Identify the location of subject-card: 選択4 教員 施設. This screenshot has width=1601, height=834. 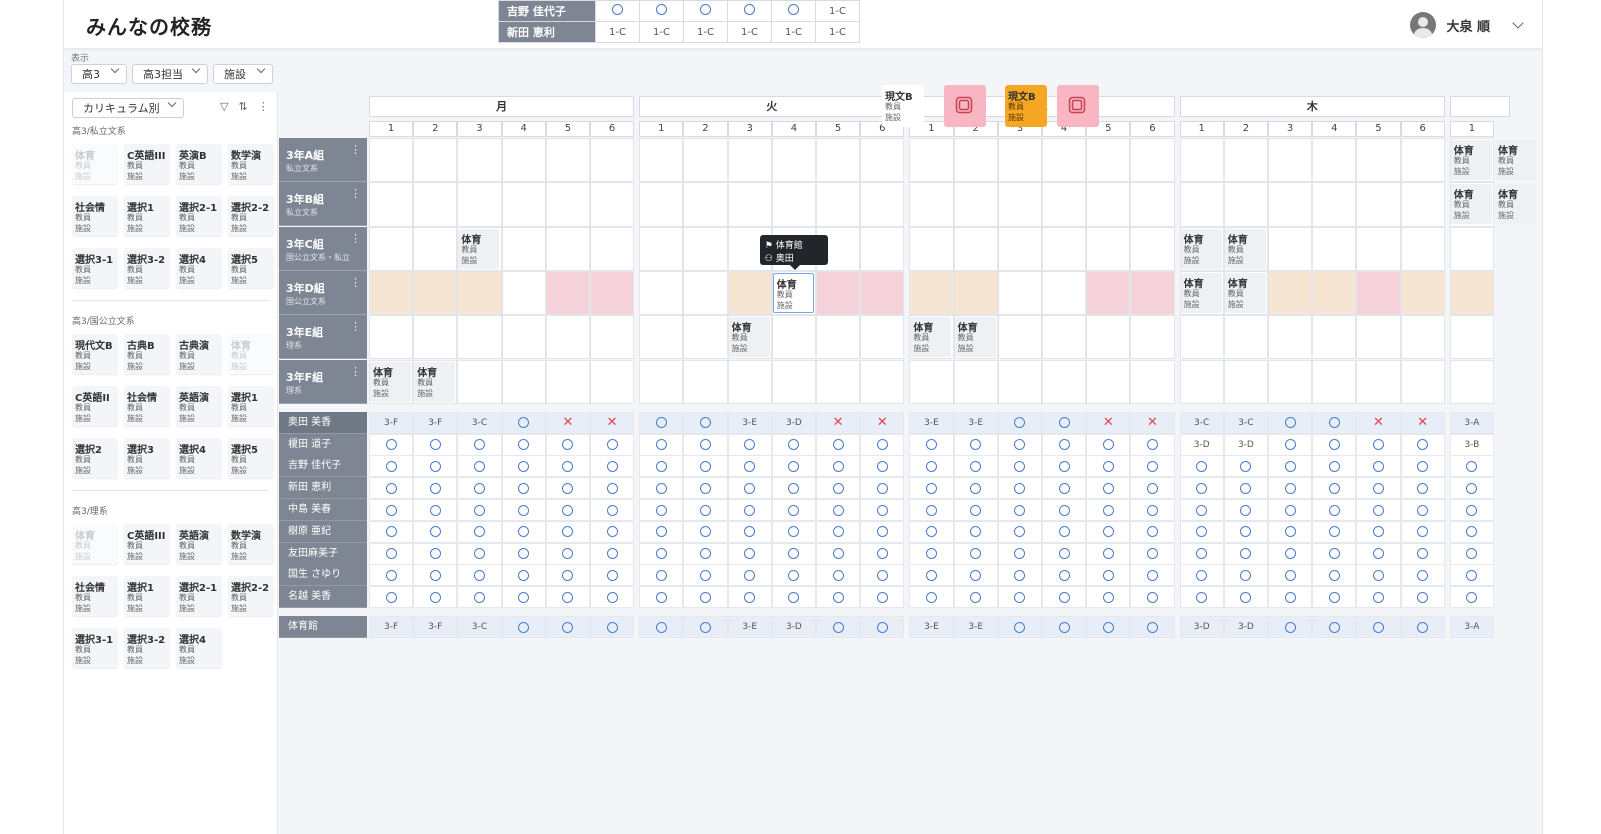
(199, 648).